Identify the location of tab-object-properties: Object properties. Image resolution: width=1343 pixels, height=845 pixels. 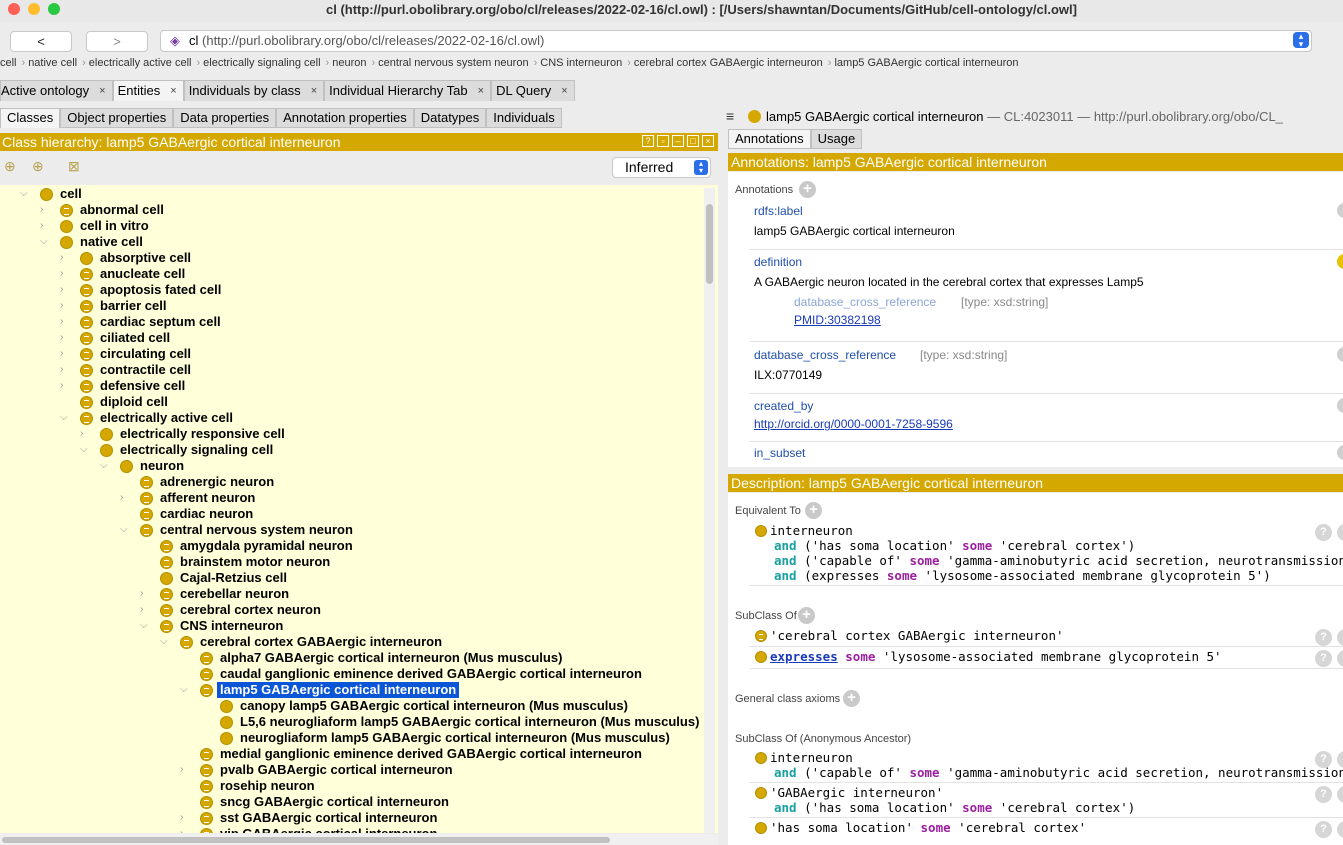
(117, 118).